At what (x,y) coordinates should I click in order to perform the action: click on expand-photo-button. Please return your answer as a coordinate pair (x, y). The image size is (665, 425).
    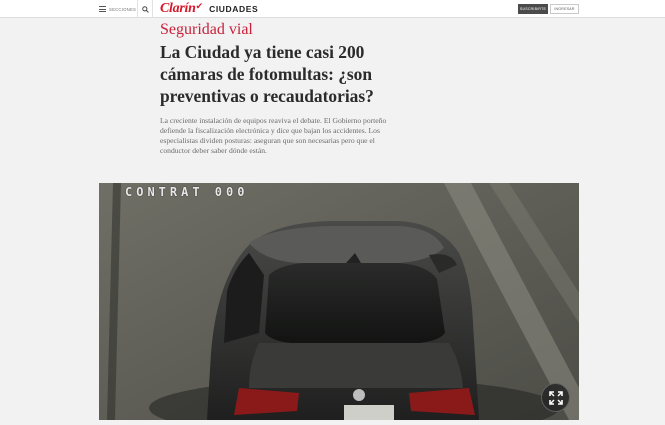
    Looking at the image, I should click on (555, 397).